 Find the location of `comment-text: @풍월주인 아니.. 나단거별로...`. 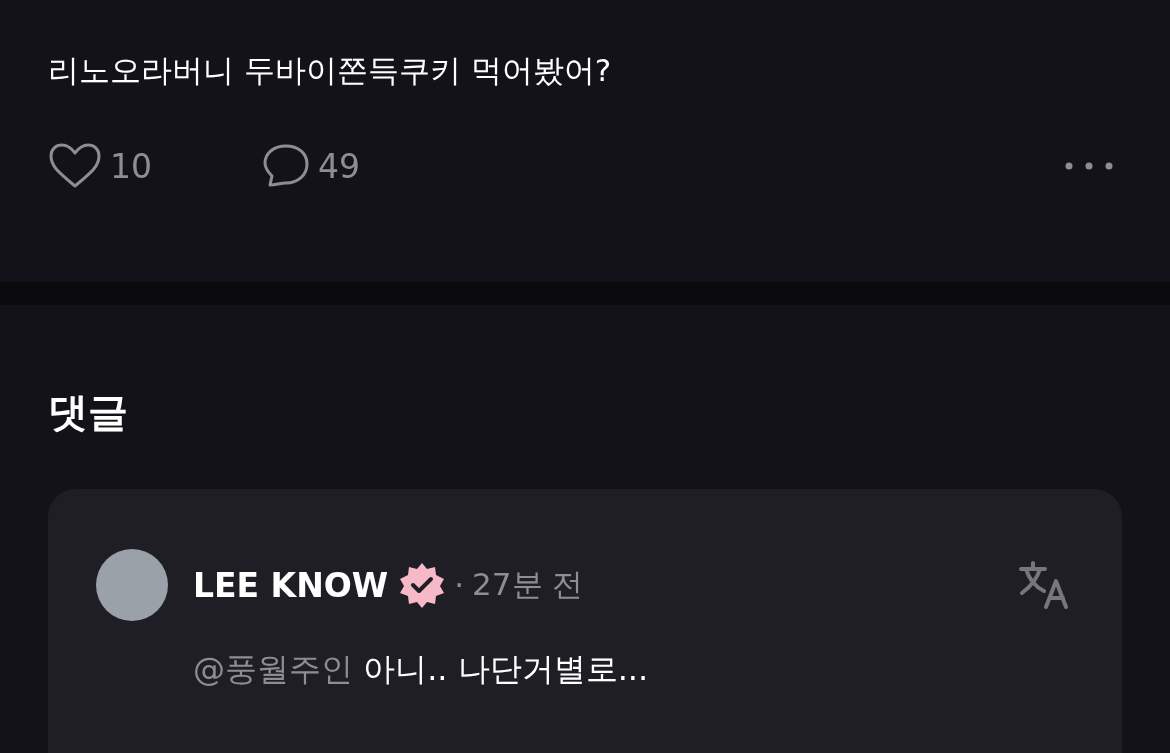

comment-text: @풍월주인 아니.. 나단거별로... is located at coordinates (421, 669).